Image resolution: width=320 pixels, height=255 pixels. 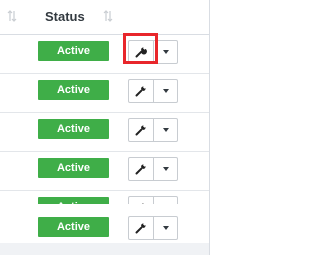 I want to click on status-column-header: Status, so click(x=65, y=16).